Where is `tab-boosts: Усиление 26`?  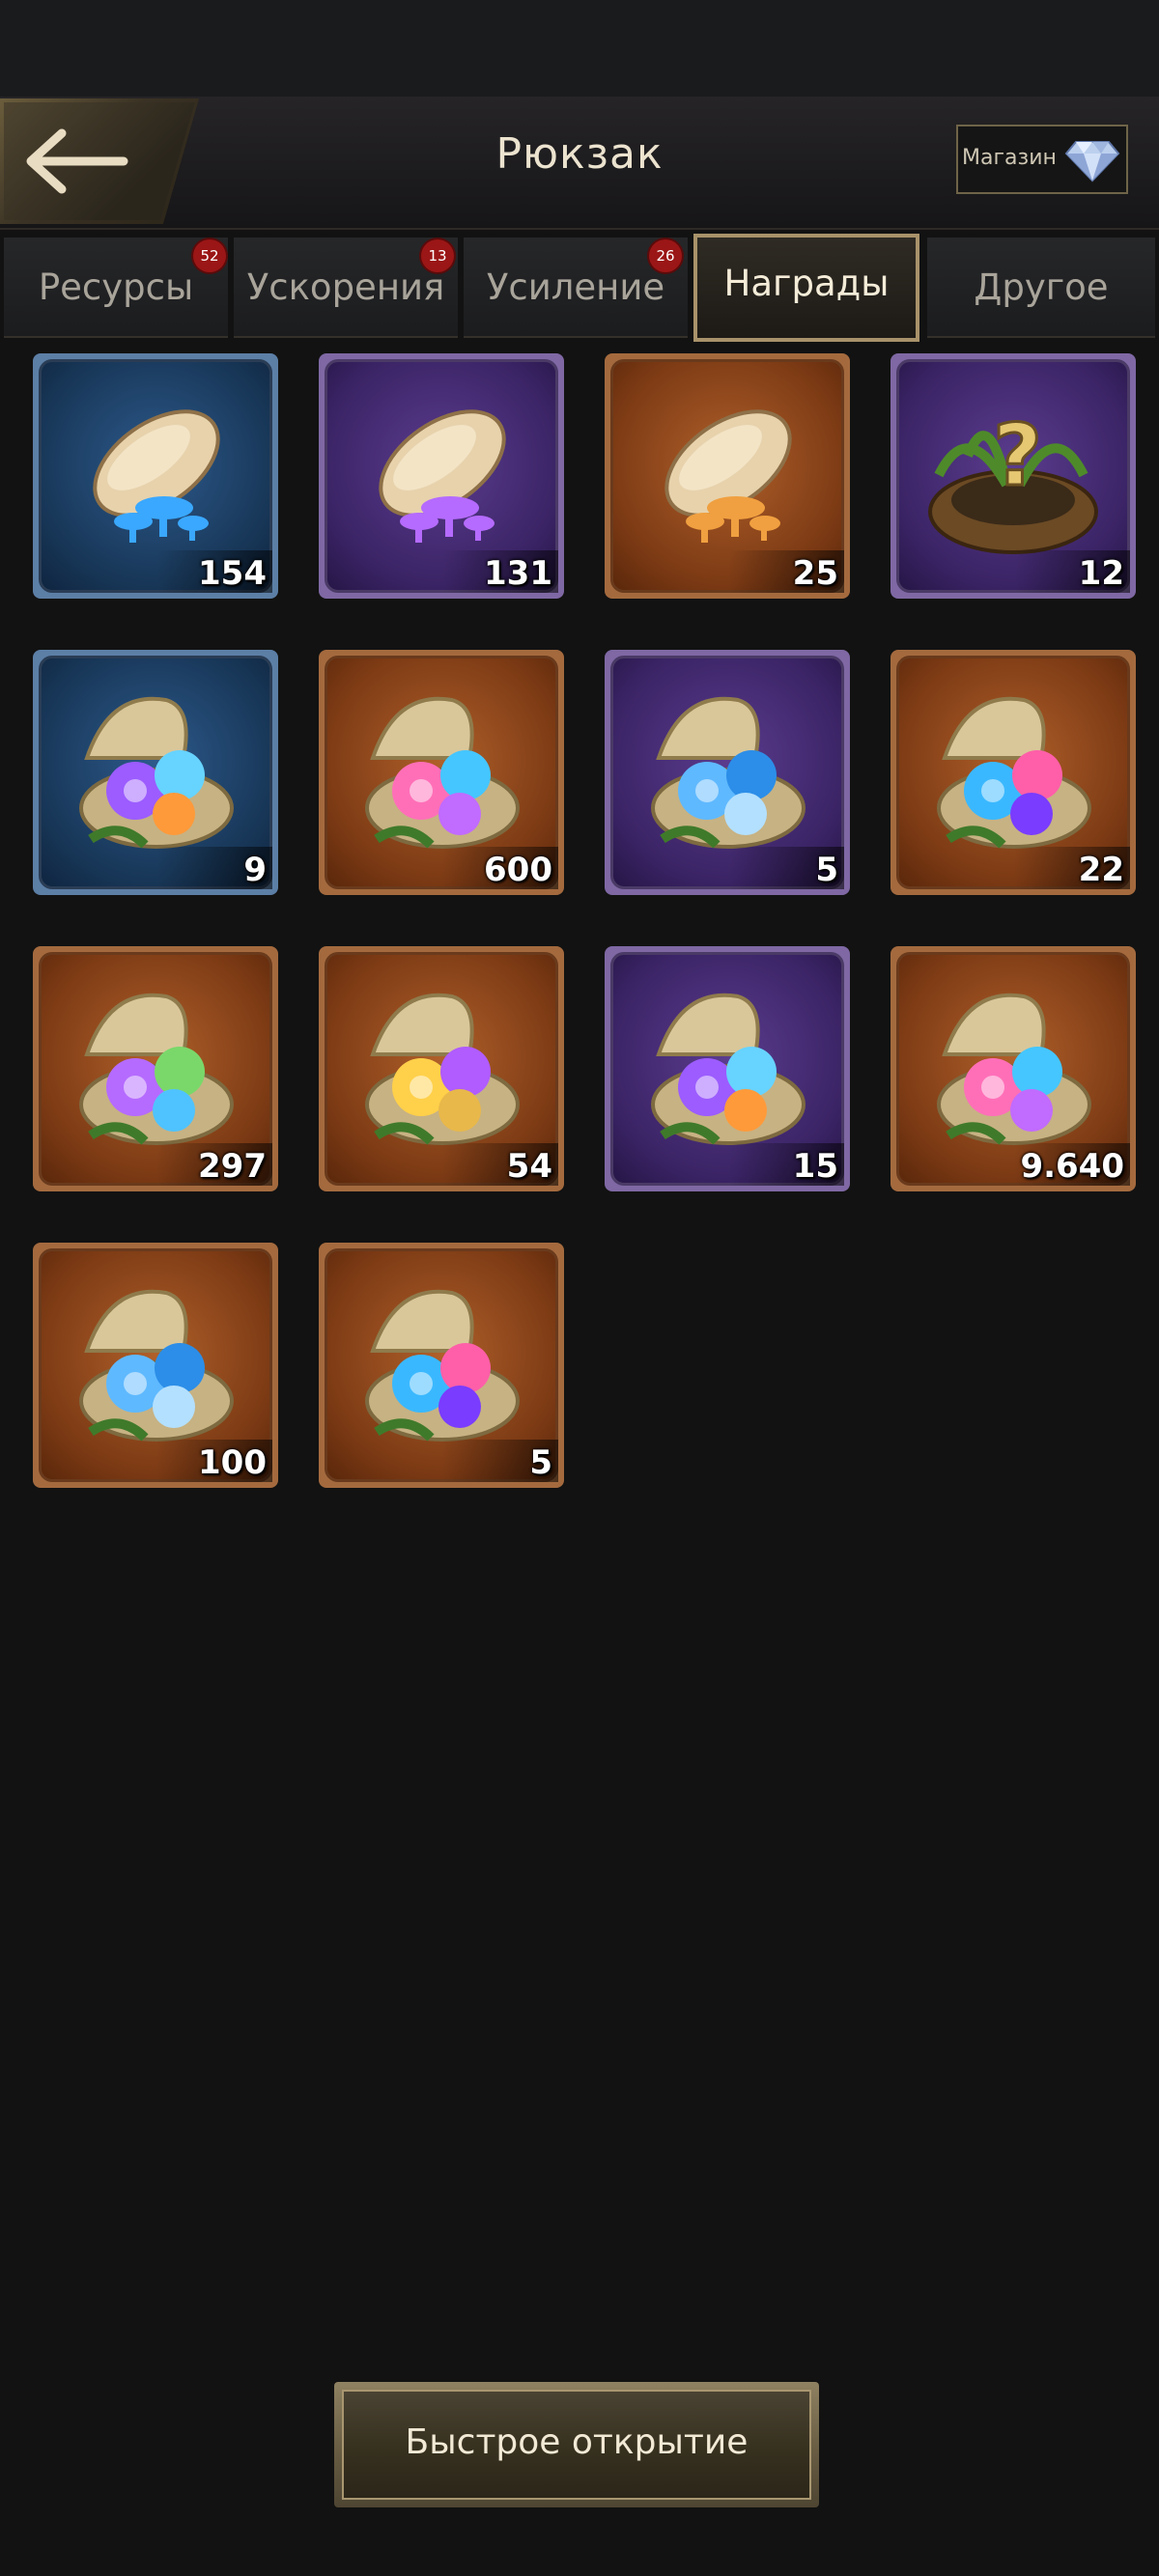 tab-boosts: Усиление 26 is located at coordinates (576, 288).